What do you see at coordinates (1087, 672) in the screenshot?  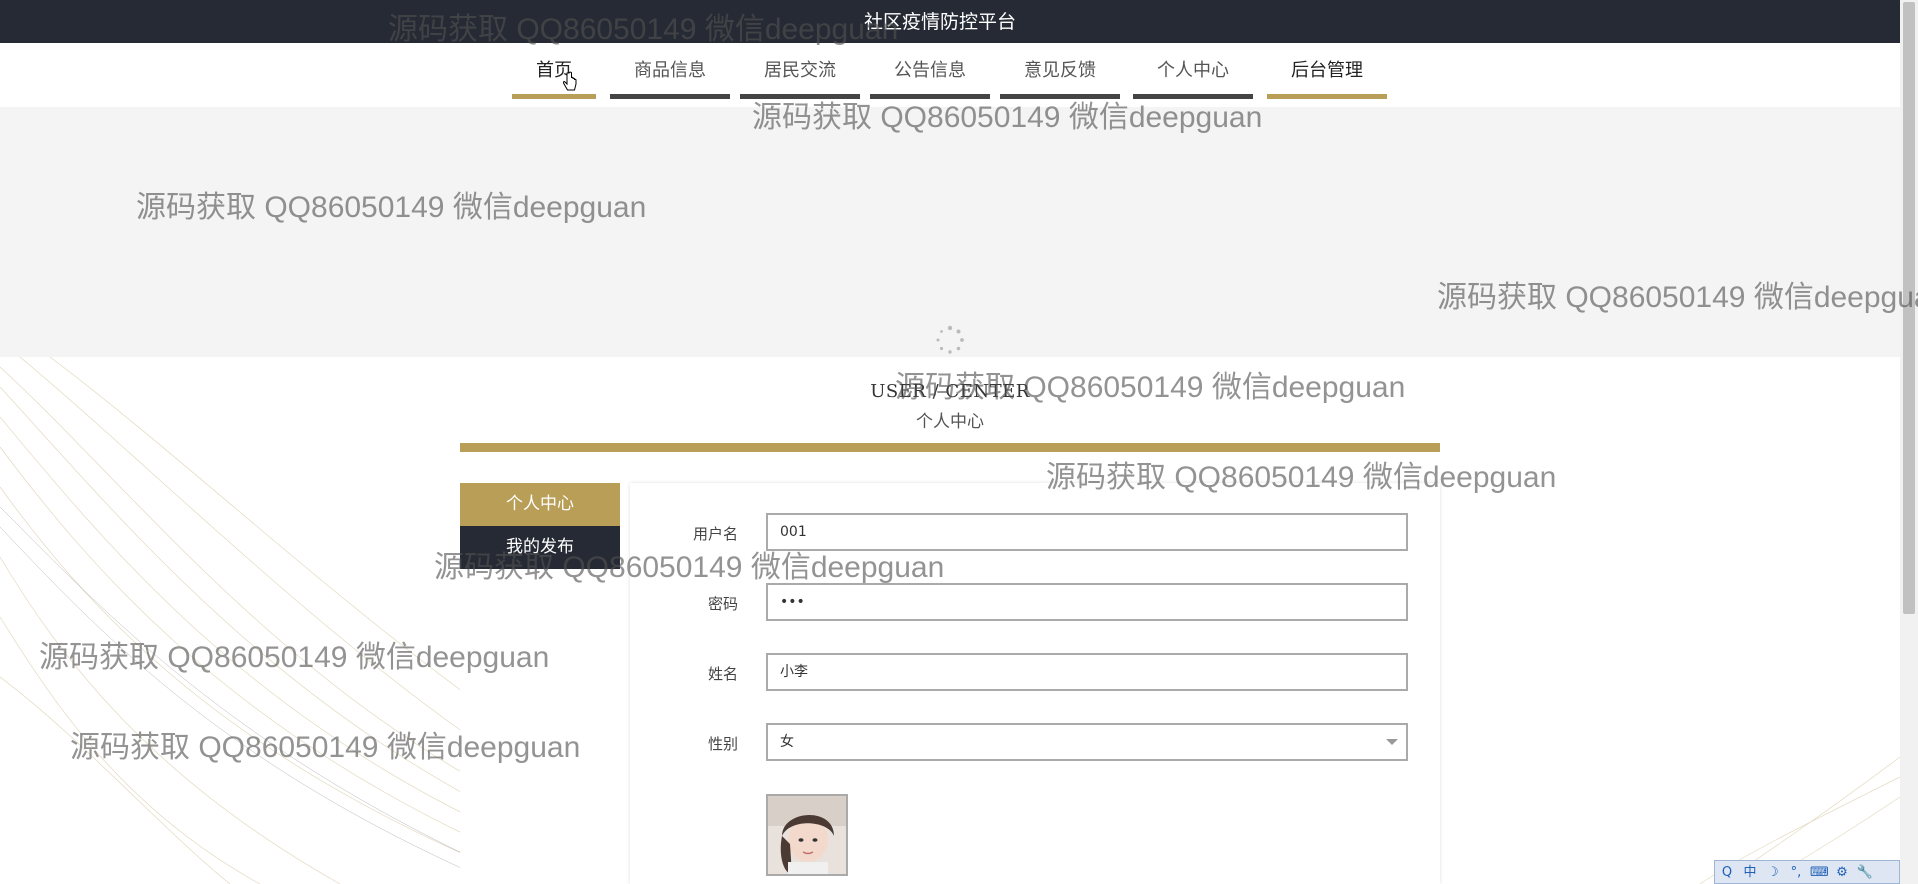 I see `name-field: 小李` at bounding box center [1087, 672].